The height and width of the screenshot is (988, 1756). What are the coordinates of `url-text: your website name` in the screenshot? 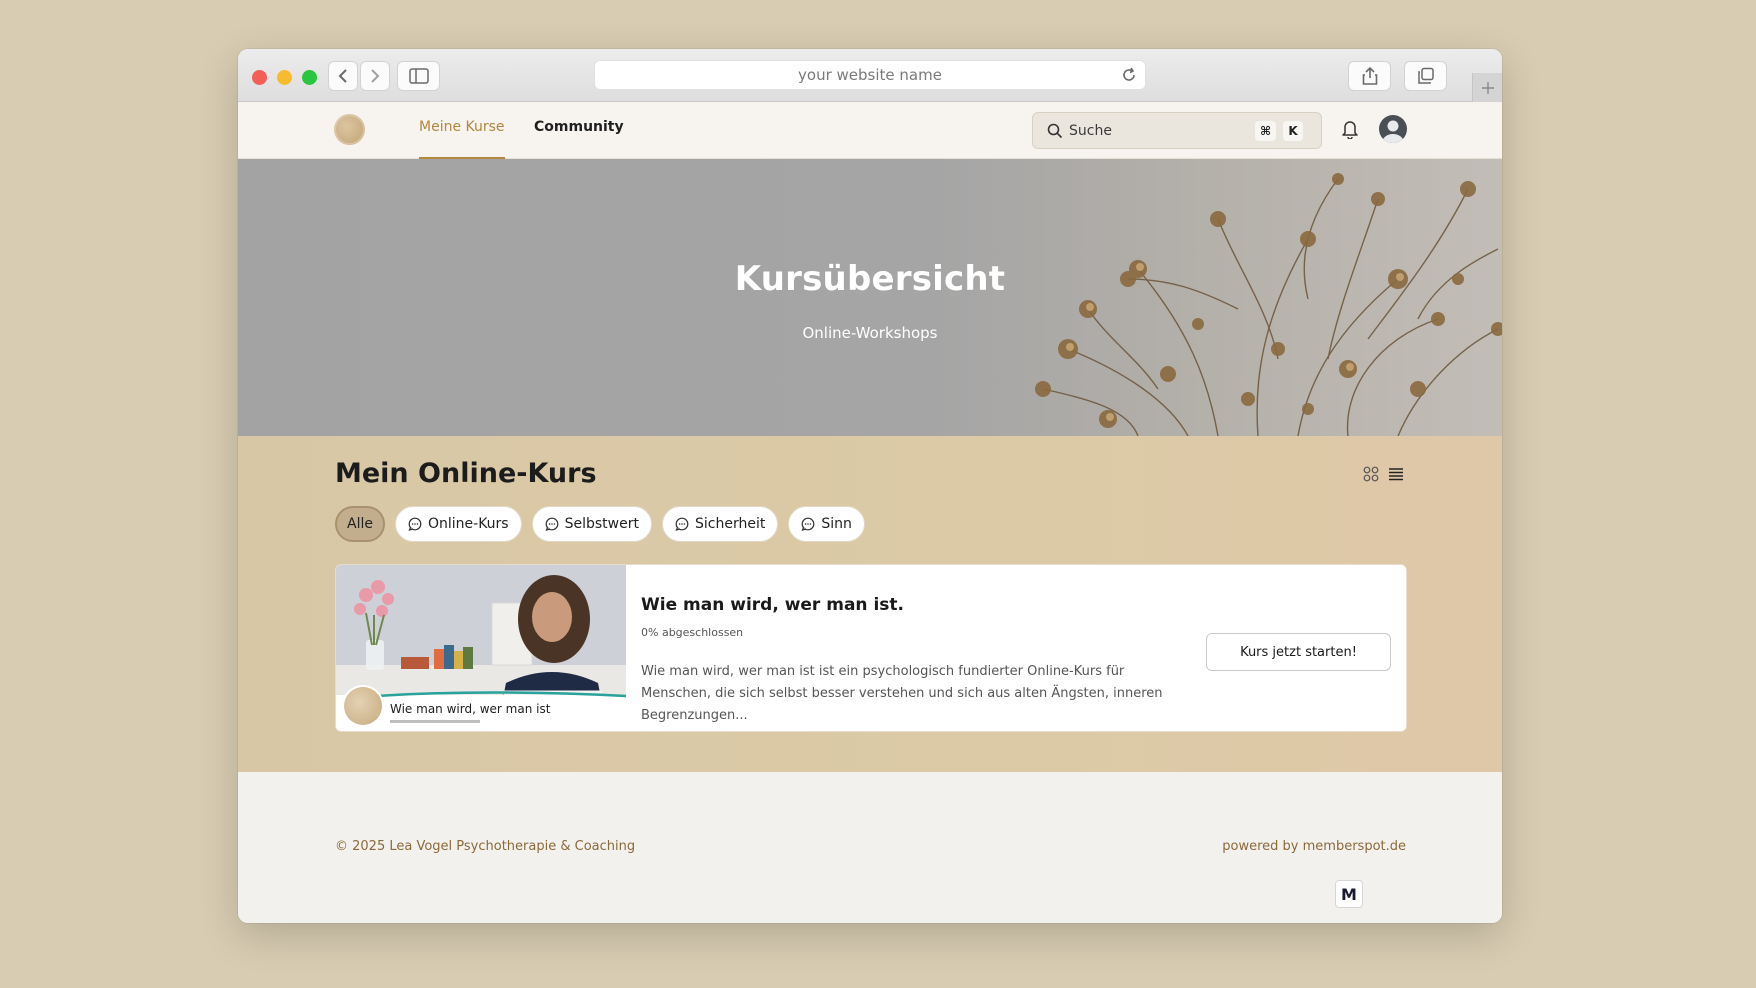 It's located at (870, 75).